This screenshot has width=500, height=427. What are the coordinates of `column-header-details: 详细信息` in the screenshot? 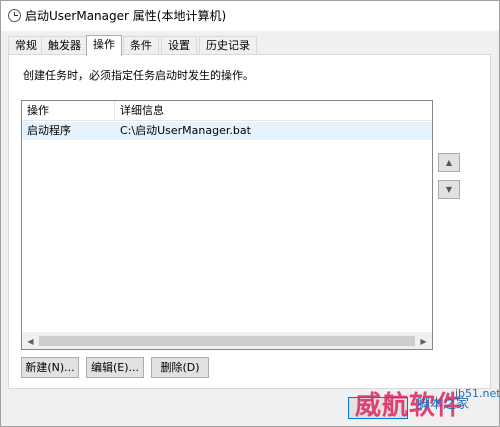 It's located at (273, 111).